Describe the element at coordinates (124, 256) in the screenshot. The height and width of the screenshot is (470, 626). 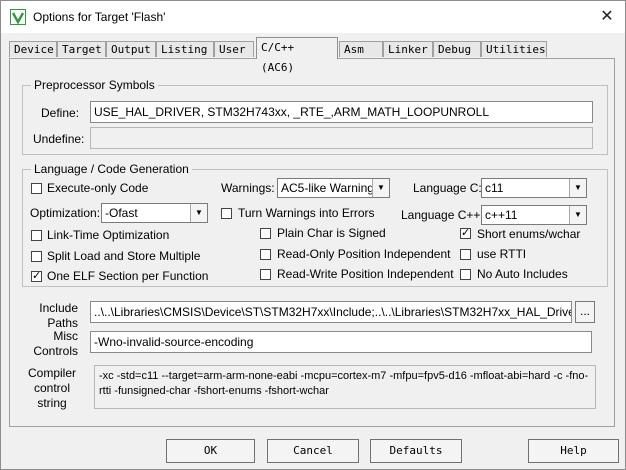
I see `split-load-label: Split Load and Store Multiple` at that location.